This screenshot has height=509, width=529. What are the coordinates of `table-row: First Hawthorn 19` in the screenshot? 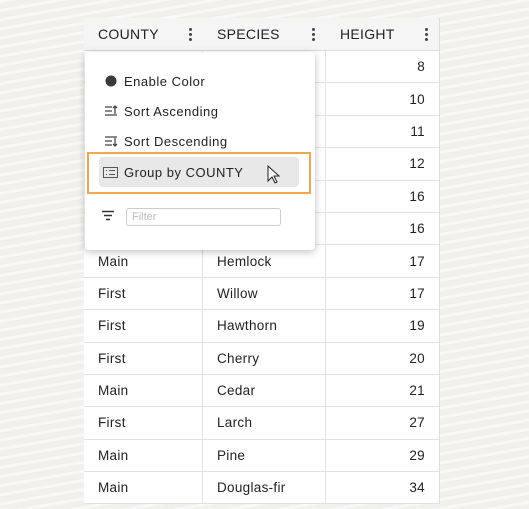 It's located at (261, 326).